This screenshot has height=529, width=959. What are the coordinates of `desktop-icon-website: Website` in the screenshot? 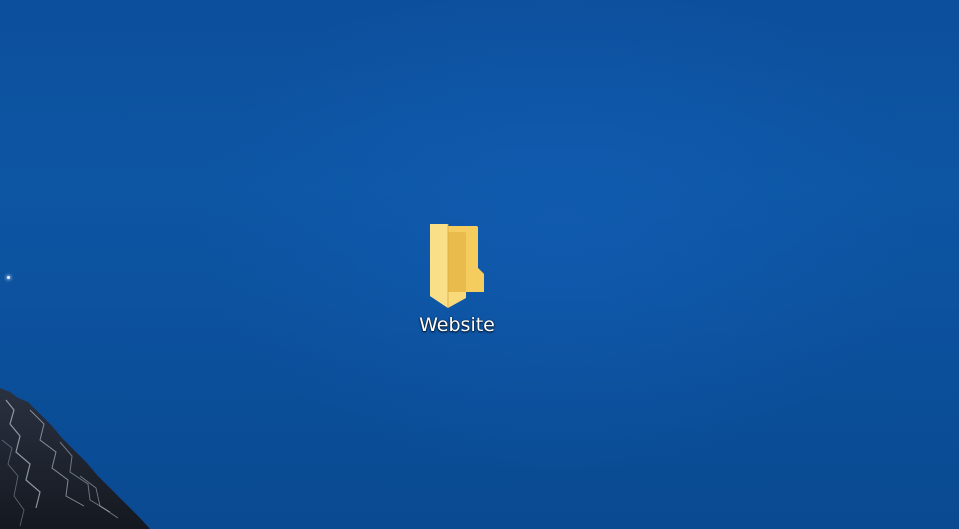 It's located at (457, 276).